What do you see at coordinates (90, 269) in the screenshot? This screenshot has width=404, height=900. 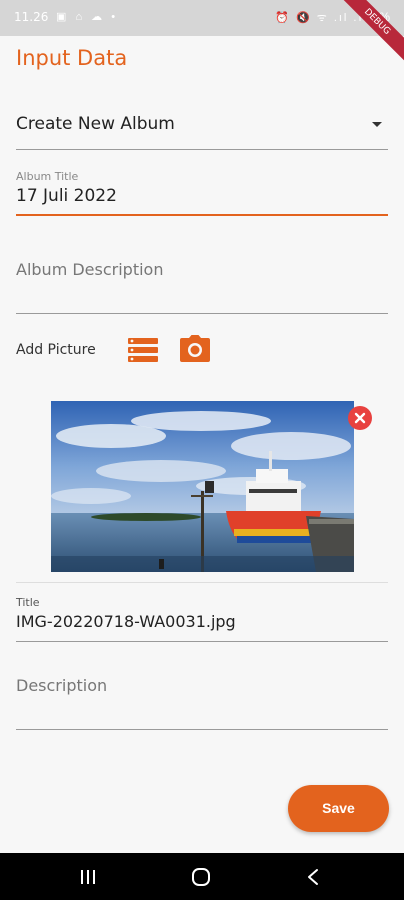 I see `album-description-placeholder: Album Description` at bounding box center [90, 269].